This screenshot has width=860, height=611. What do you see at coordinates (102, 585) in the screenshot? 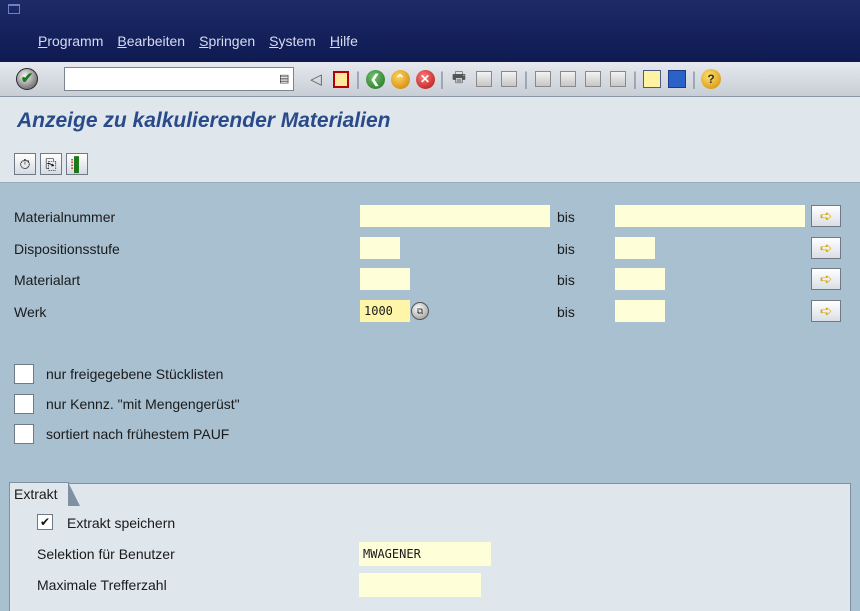
I see `extrakt-max-label: Maximale Trefferzahl` at bounding box center [102, 585].